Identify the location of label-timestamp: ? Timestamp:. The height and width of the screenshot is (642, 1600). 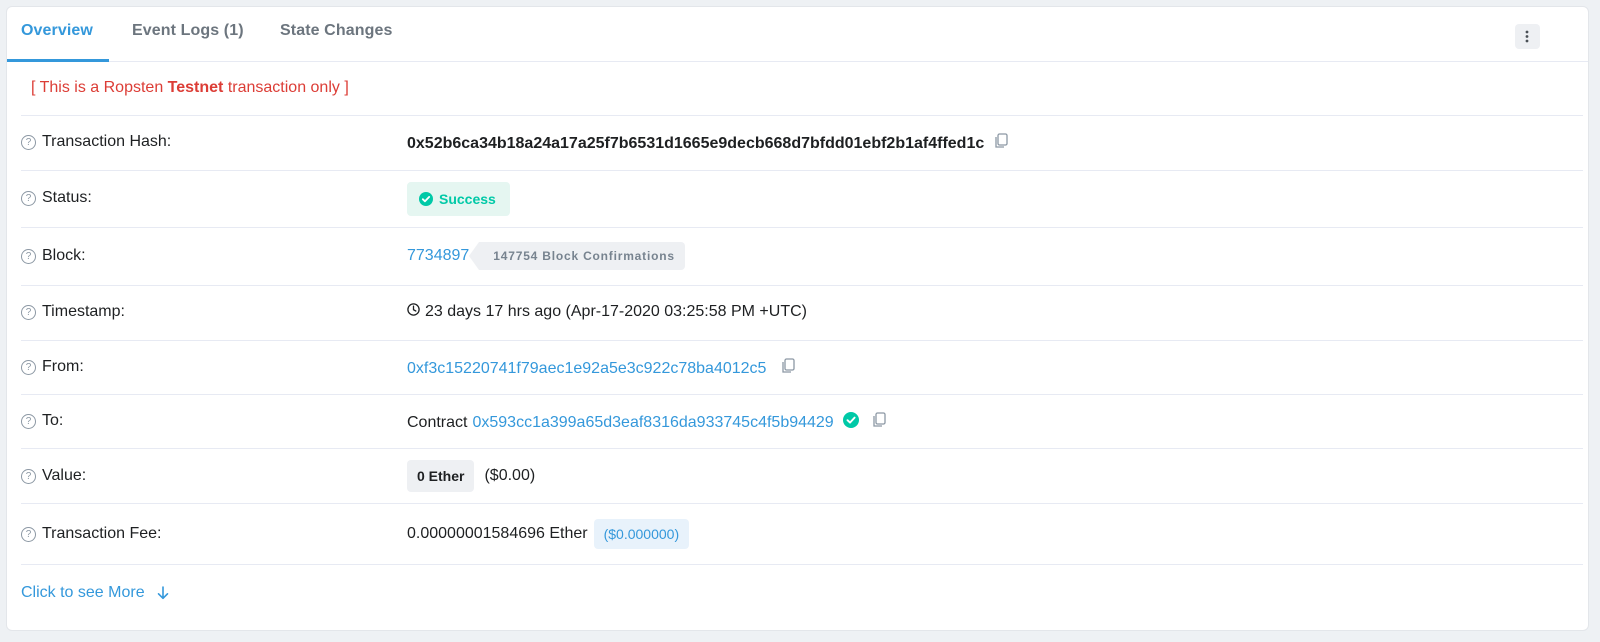
(73, 312).